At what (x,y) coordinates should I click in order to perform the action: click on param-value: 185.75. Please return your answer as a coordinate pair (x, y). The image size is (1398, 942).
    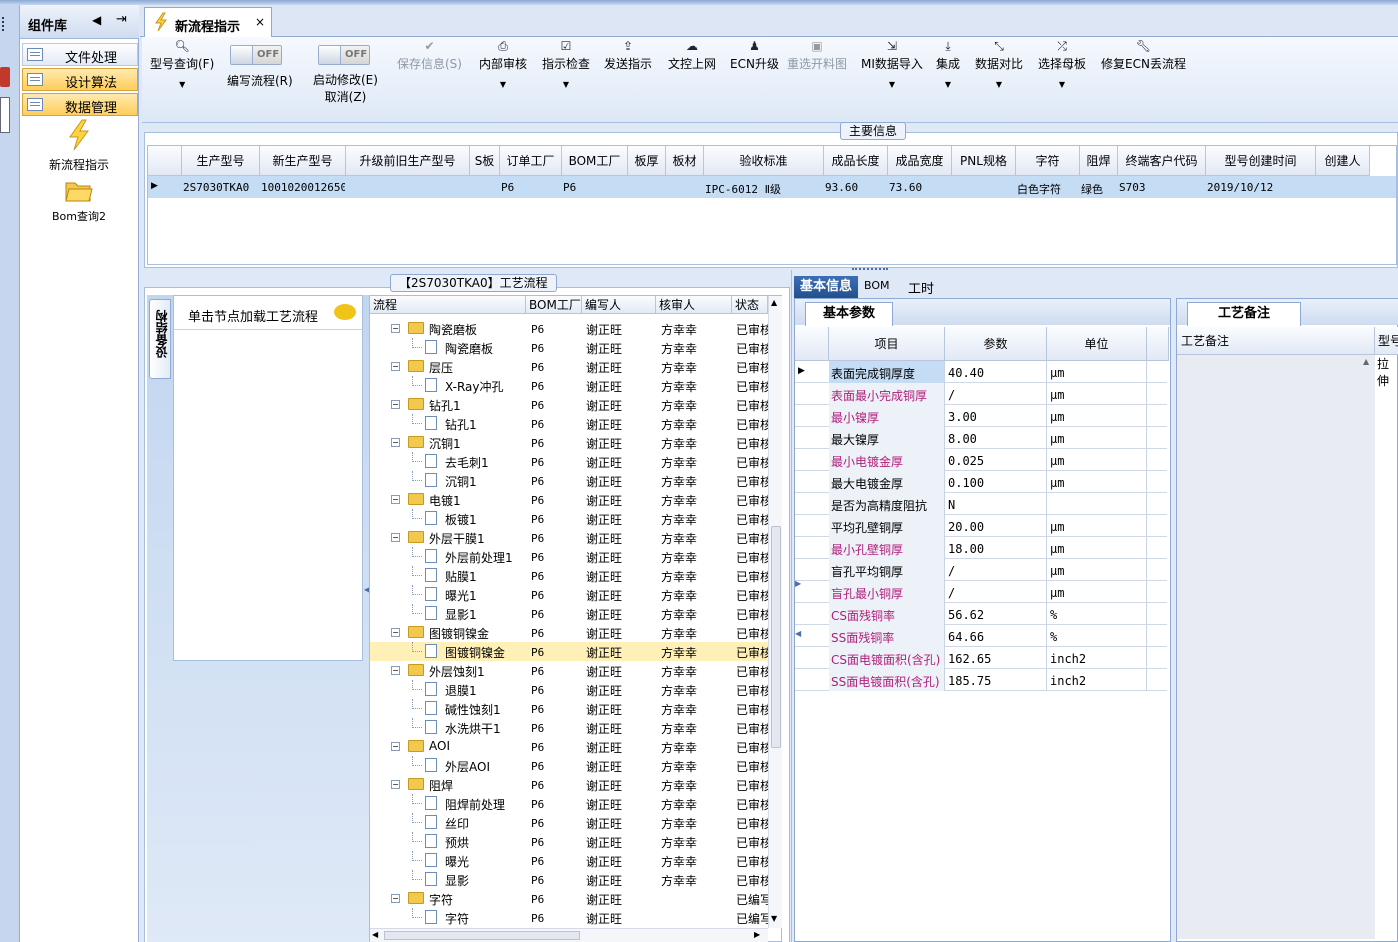
    Looking at the image, I should click on (969, 681).